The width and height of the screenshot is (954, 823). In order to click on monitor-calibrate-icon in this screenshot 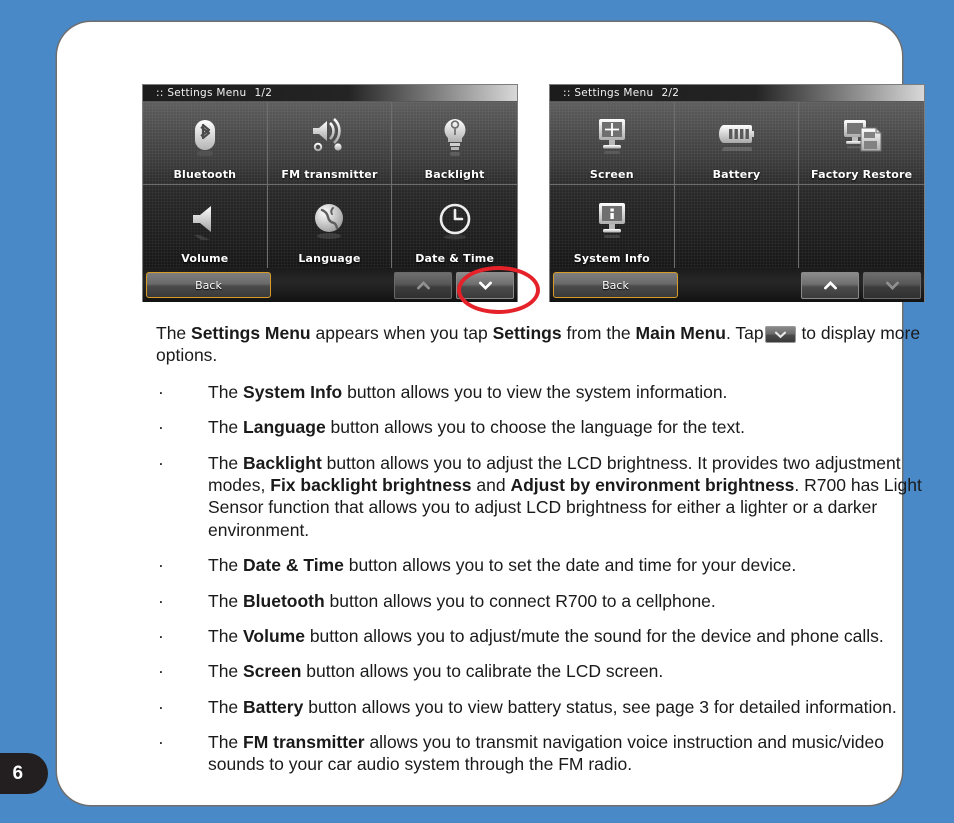, I will do `click(612, 135)`.